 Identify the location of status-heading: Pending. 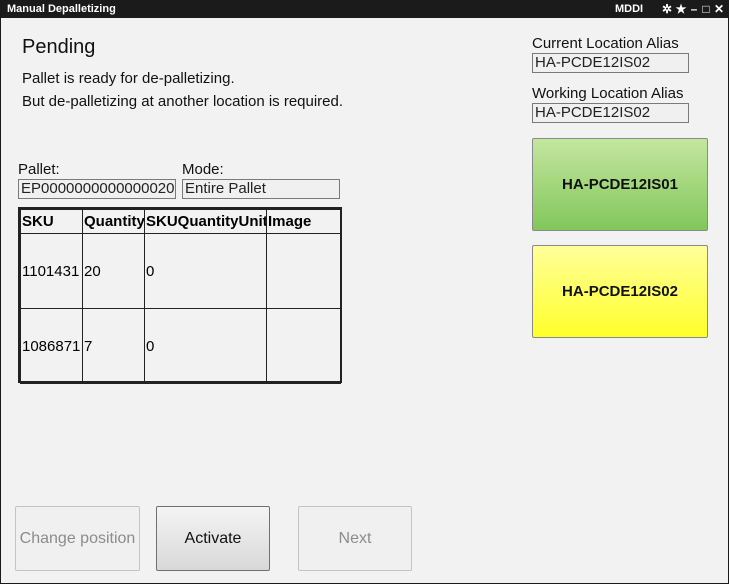
(59, 47).